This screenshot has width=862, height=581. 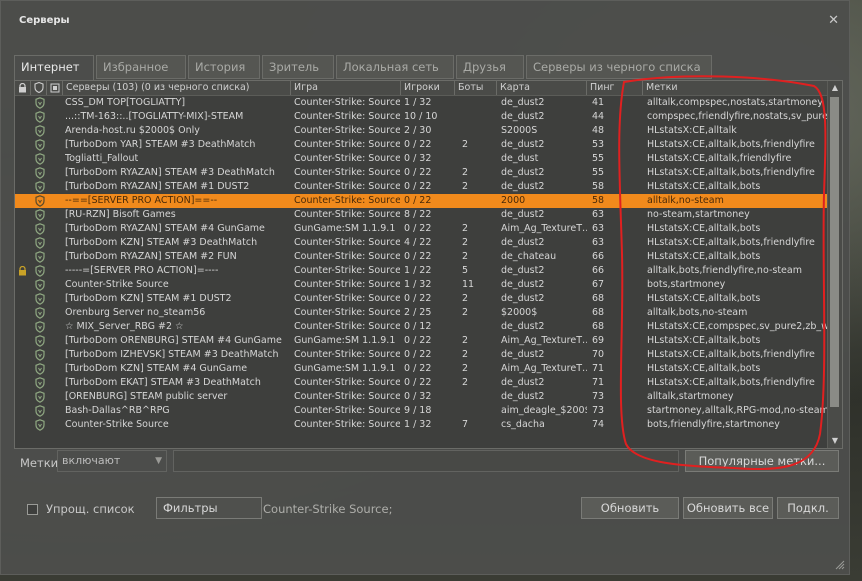 I want to click on server-tags: startmoney,alltalk,RPG-mod,no-steam, so click(x=737, y=410).